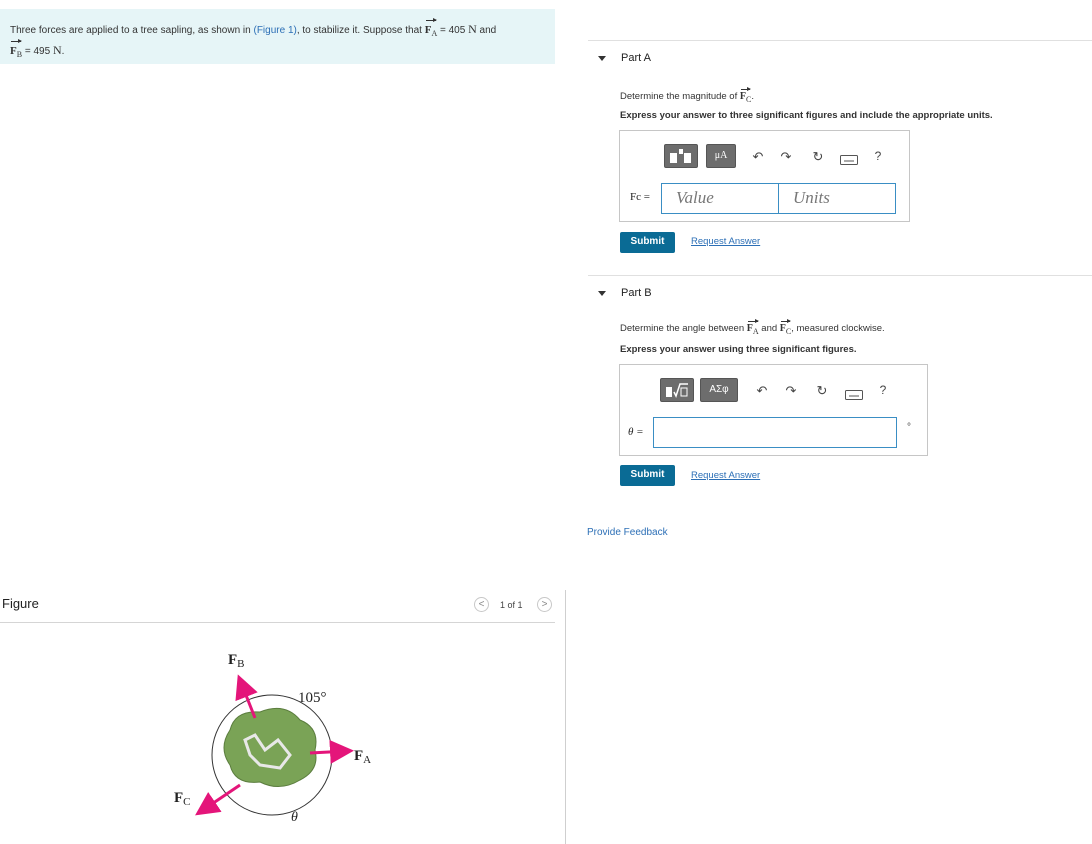 This screenshot has height=844, width=1092. What do you see at coordinates (294, 817) in the screenshot?
I see `theta-label: θ` at bounding box center [294, 817].